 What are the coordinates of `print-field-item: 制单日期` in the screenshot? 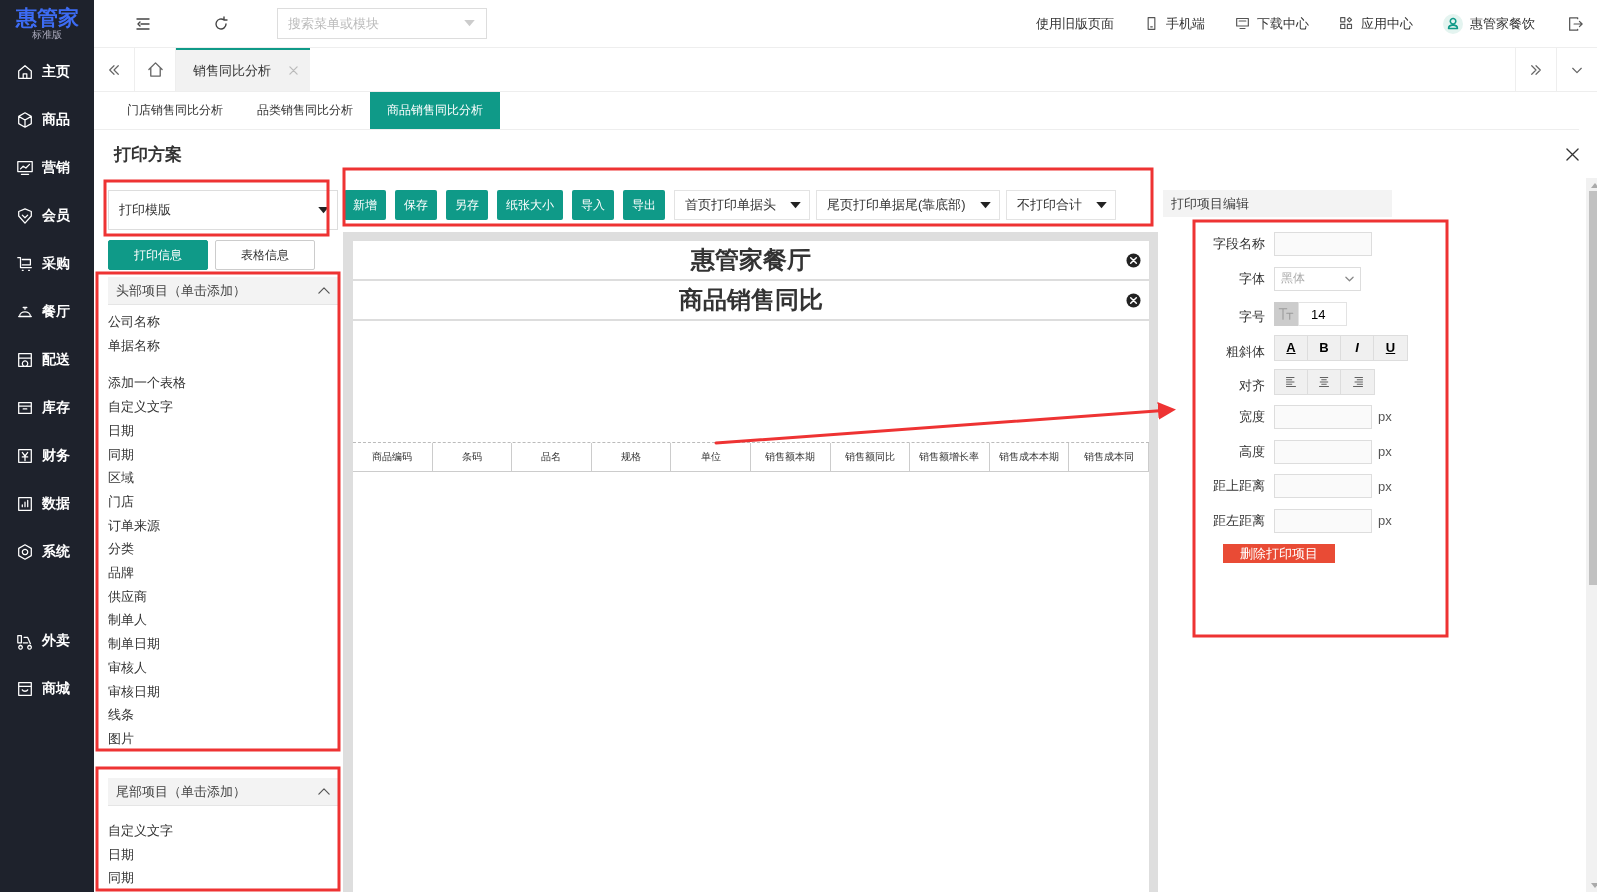 It's located at (223, 644).